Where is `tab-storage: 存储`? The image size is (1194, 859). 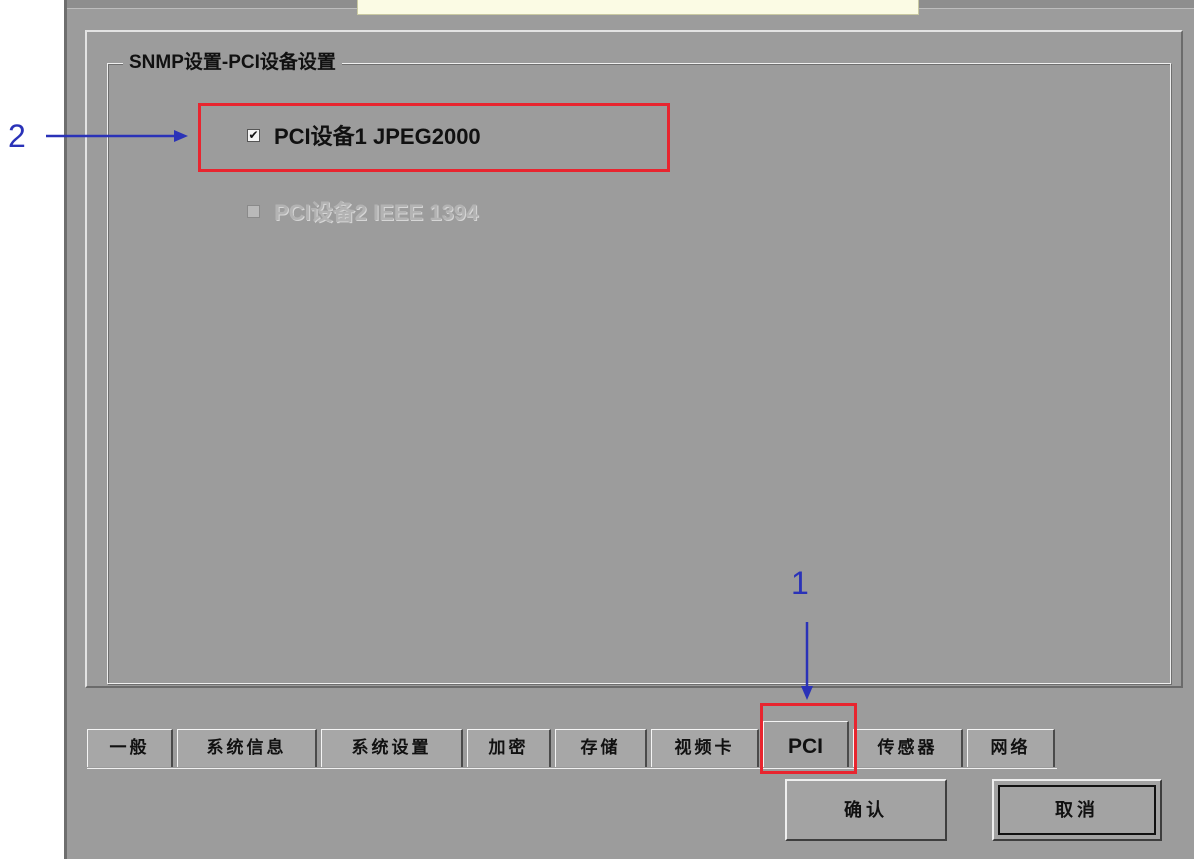 tab-storage: 存储 is located at coordinates (601, 748).